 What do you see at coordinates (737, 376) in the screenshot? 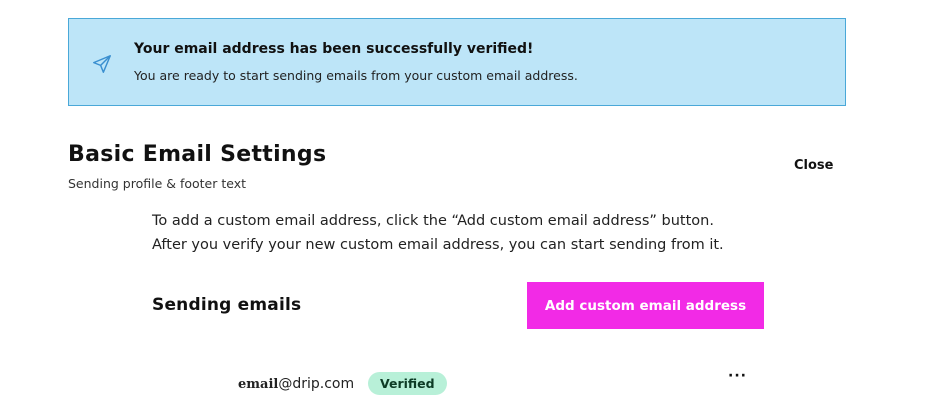
I see `more-options-button: ···` at bounding box center [737, 376].